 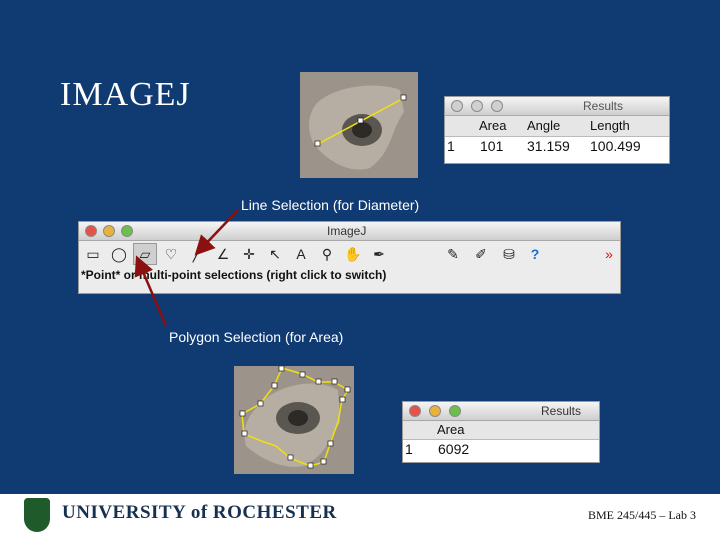 I want to click on rectangle-tool-icon: ▭, so click(x=93, y=254).